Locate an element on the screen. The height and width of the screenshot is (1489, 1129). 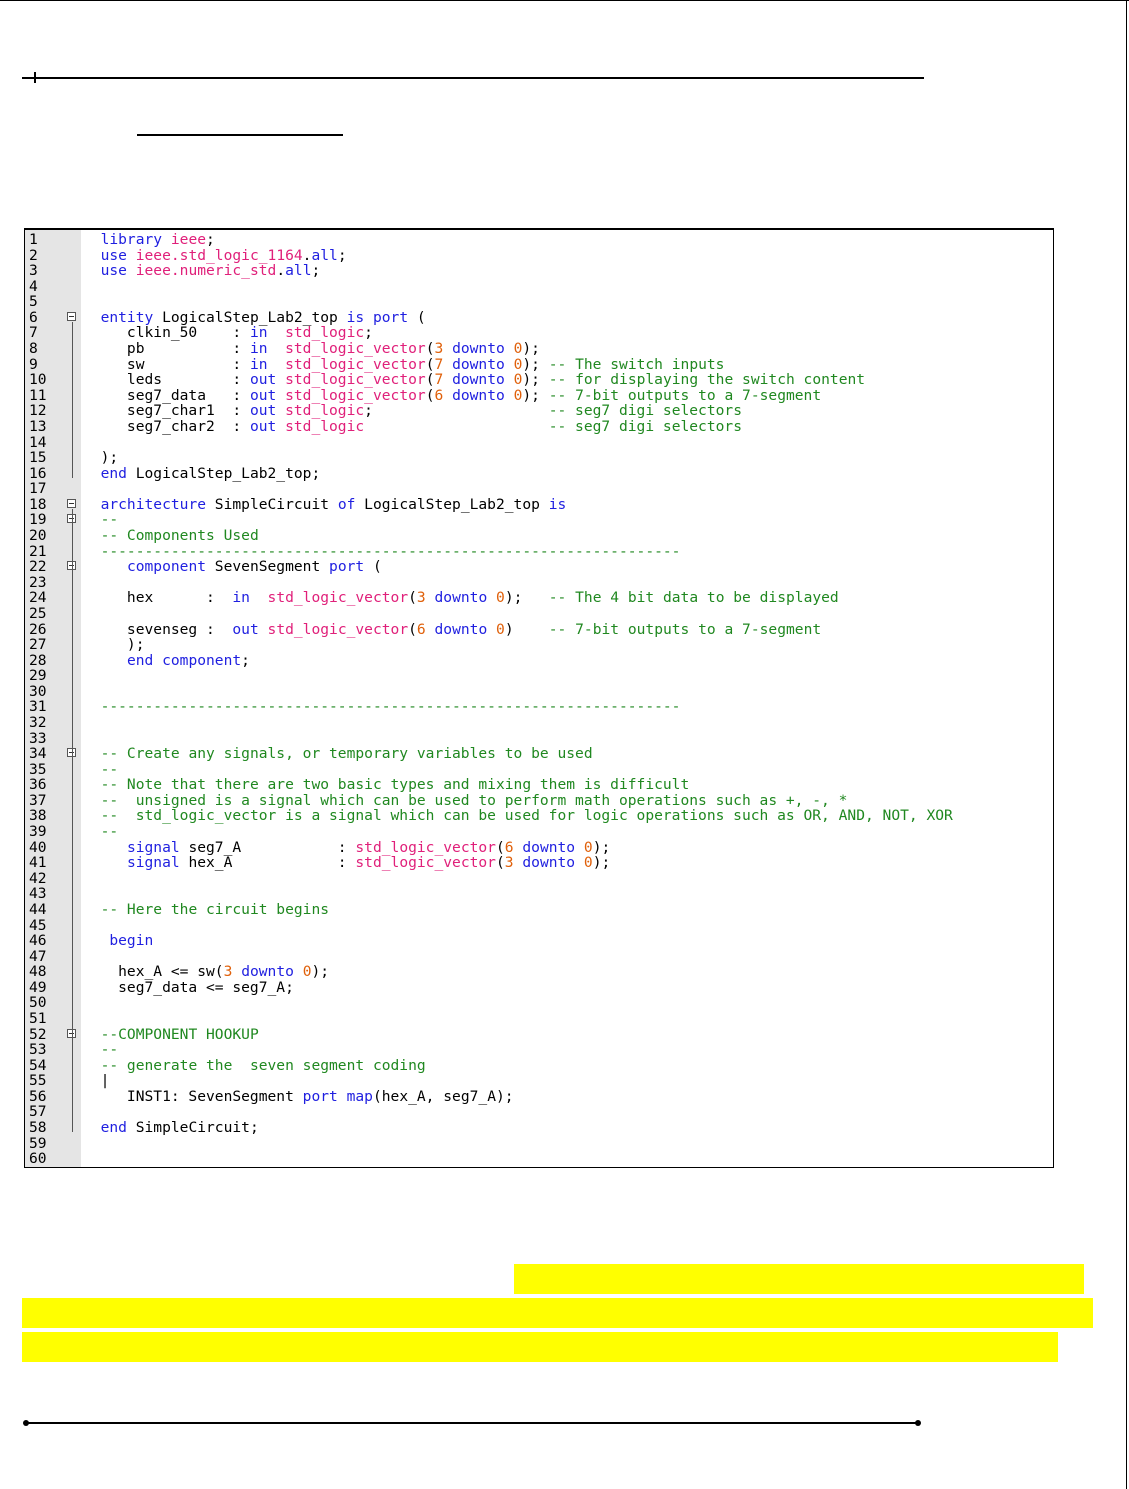
code-token: ieee.numeric_std is located at coordinates (206, 271).